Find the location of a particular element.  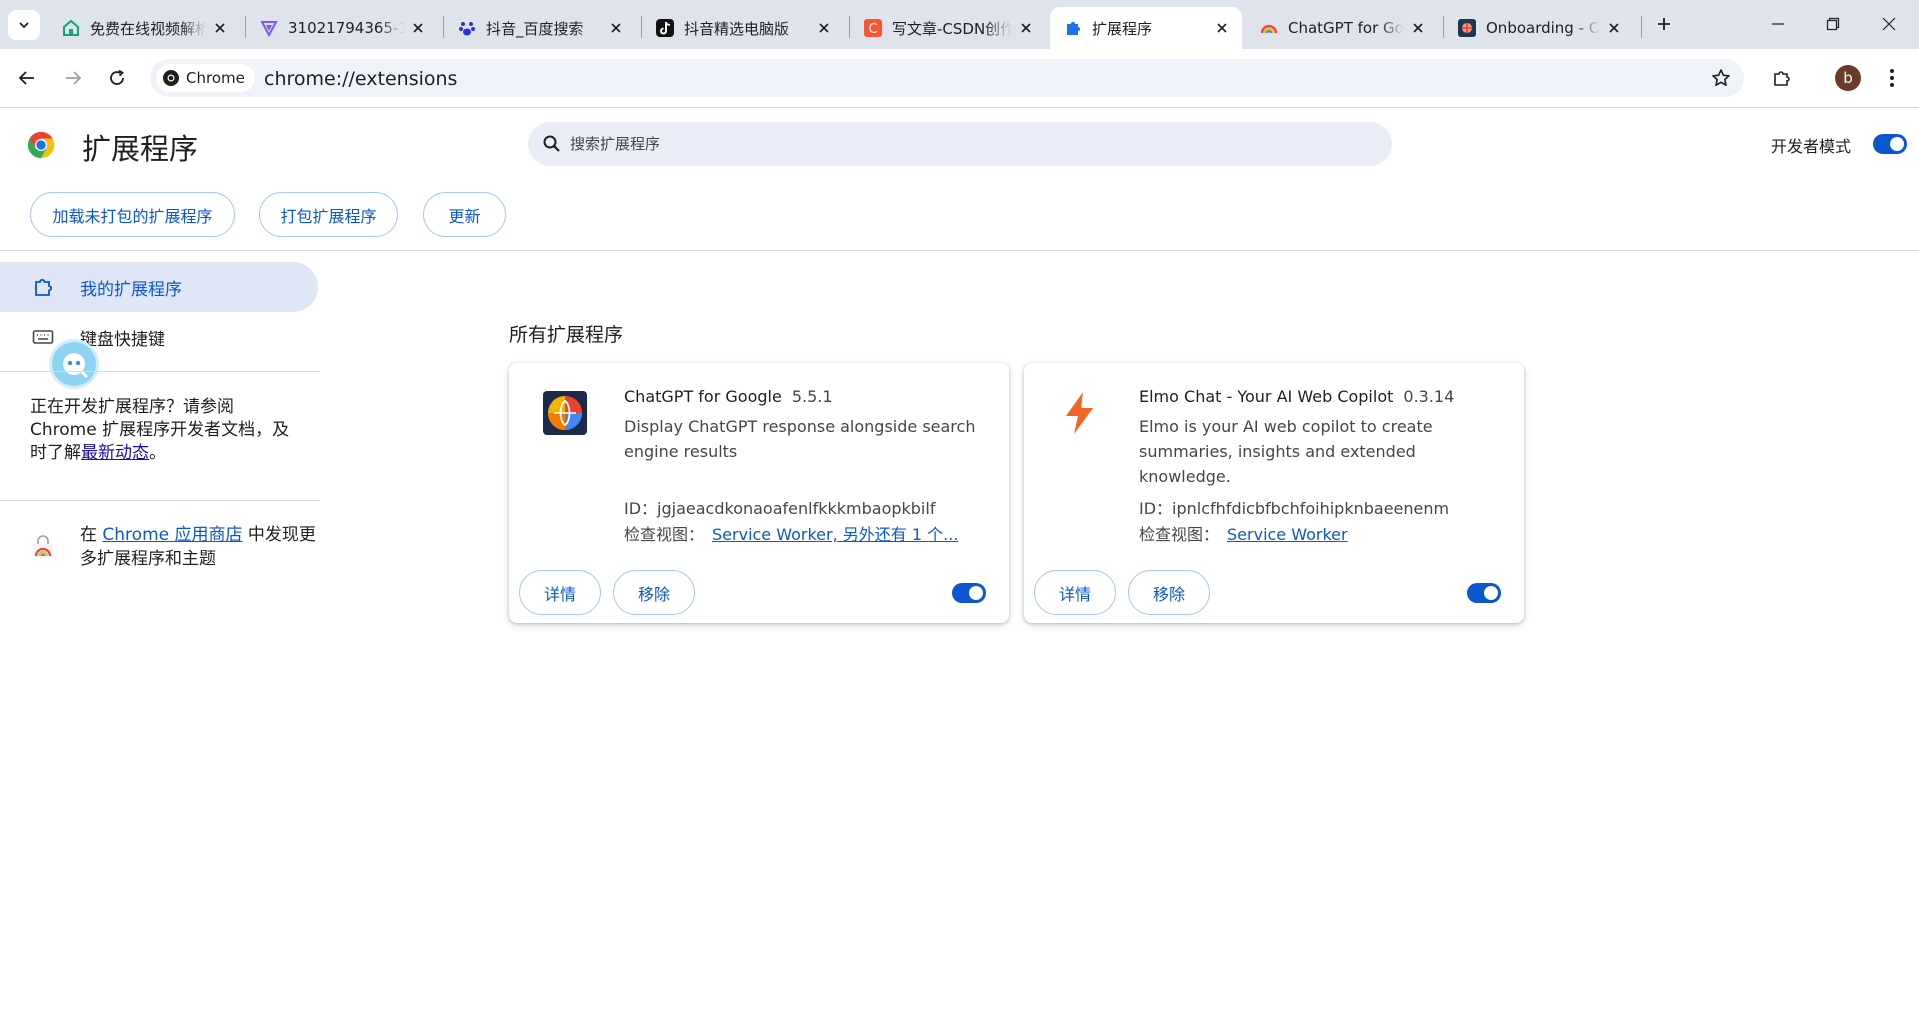

onboarding-icon is located at coordinates (1467, 28).